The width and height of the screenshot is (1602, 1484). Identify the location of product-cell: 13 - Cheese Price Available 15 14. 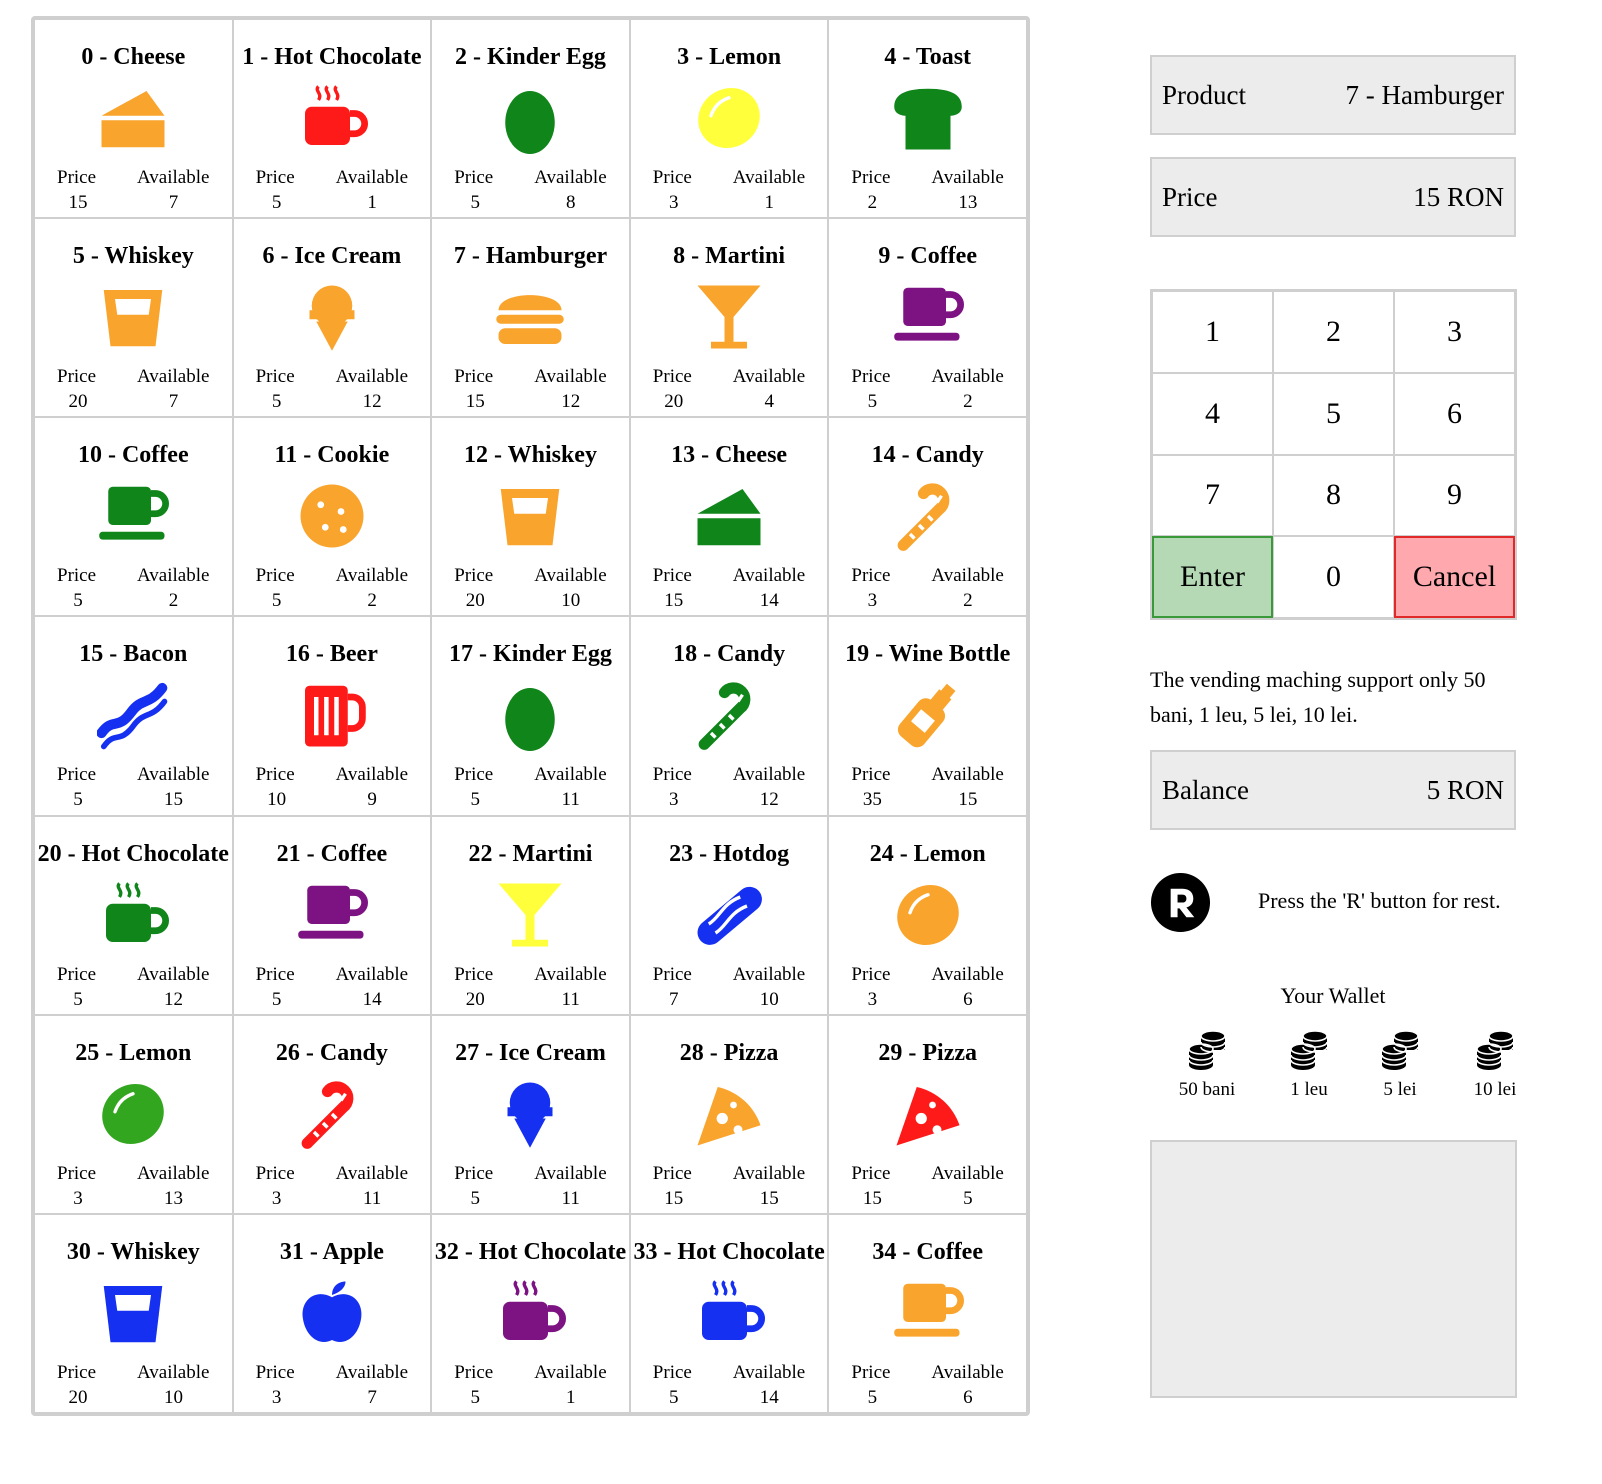
(729, 517).